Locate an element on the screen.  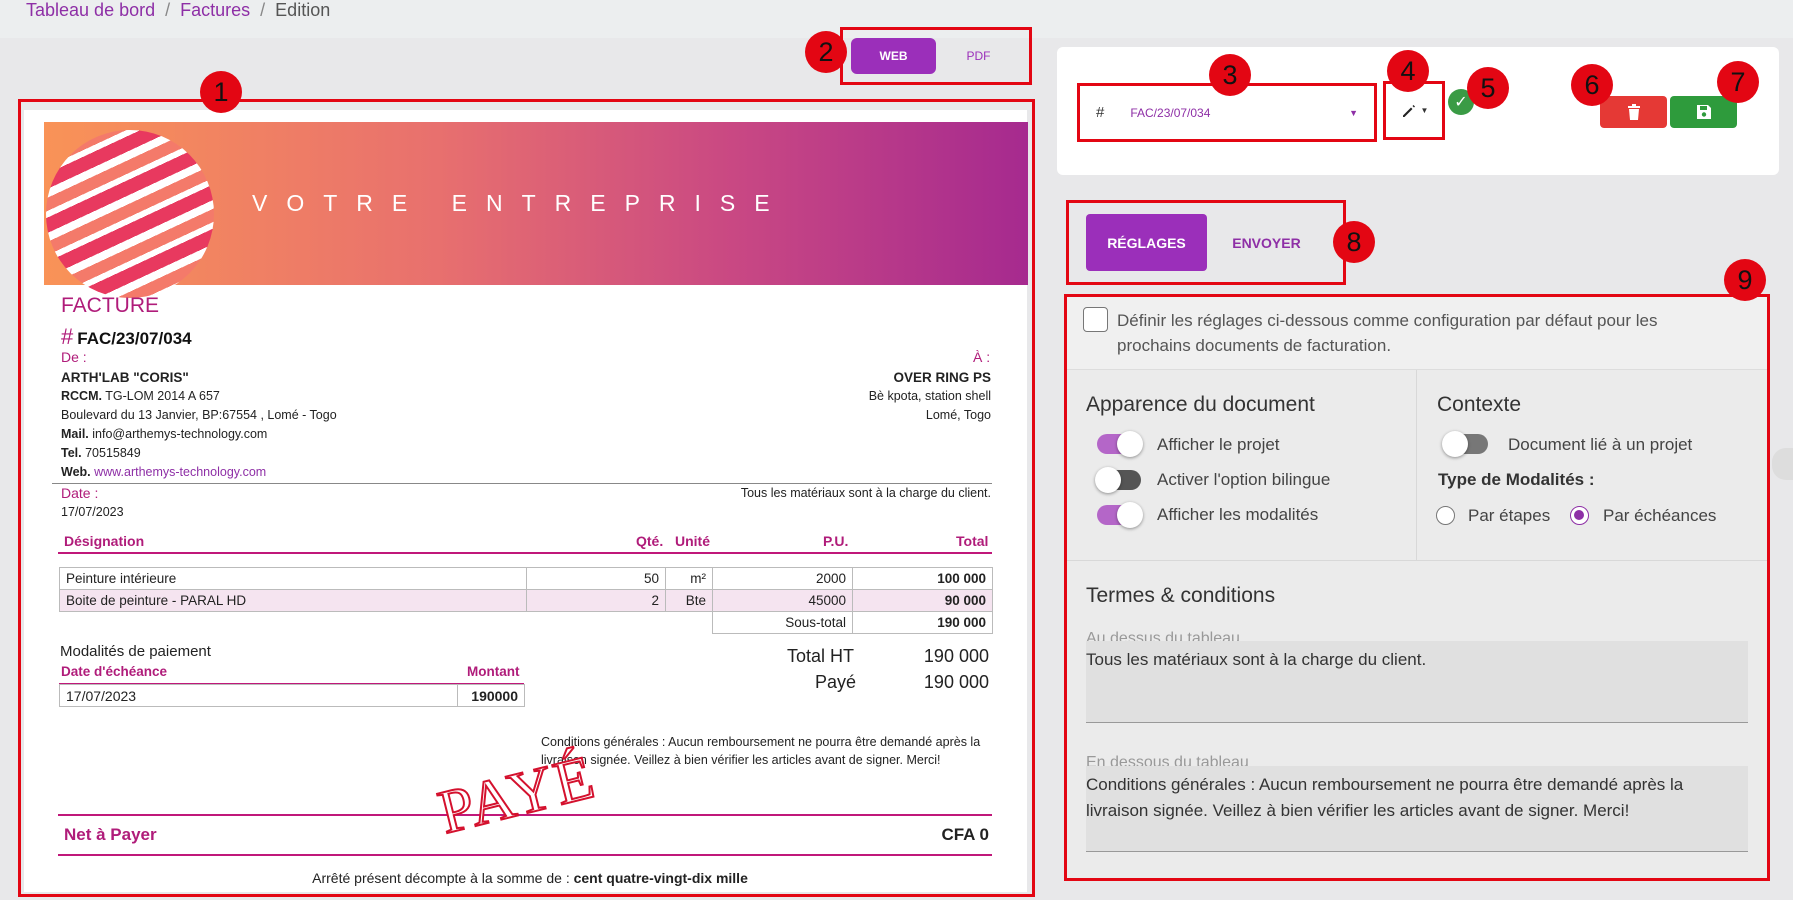
callout-9: 9 is located at coordinates (1745, 280).